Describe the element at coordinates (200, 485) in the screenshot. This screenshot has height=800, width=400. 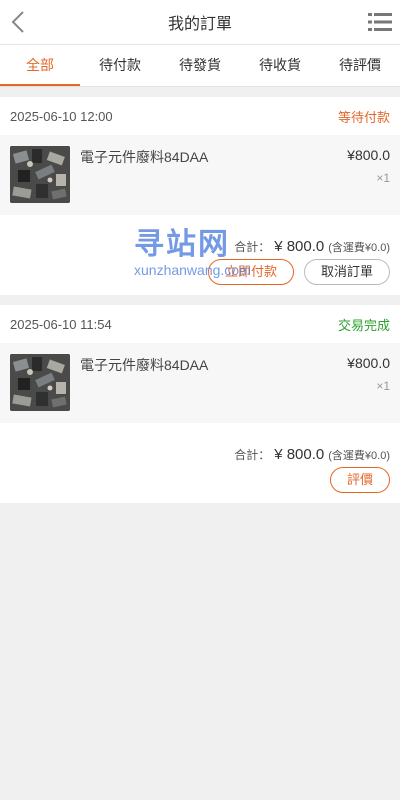
I see `order-actions: 評價` at that location.